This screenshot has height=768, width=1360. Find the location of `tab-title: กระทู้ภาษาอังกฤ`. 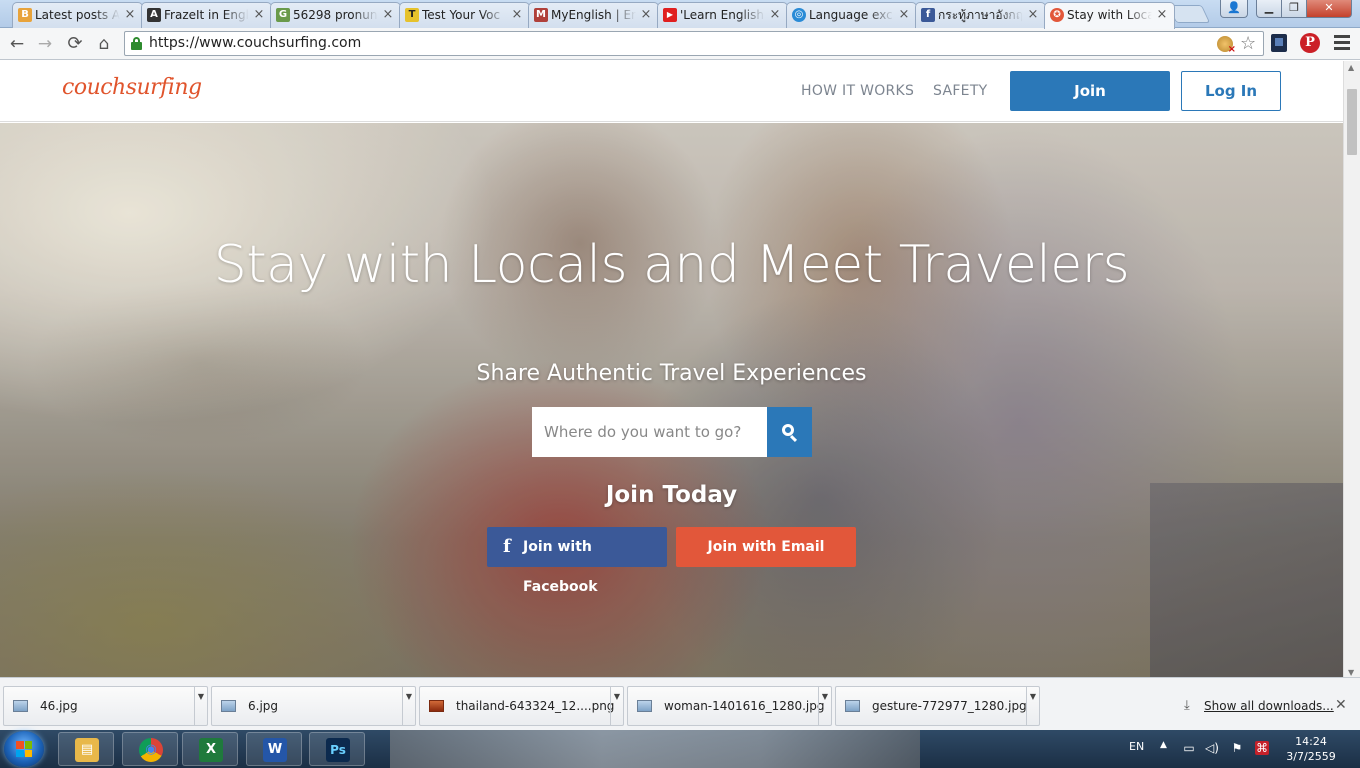

tab-title: กระทู้ภาษาอังกฤ is located at coordinates (980, 15).